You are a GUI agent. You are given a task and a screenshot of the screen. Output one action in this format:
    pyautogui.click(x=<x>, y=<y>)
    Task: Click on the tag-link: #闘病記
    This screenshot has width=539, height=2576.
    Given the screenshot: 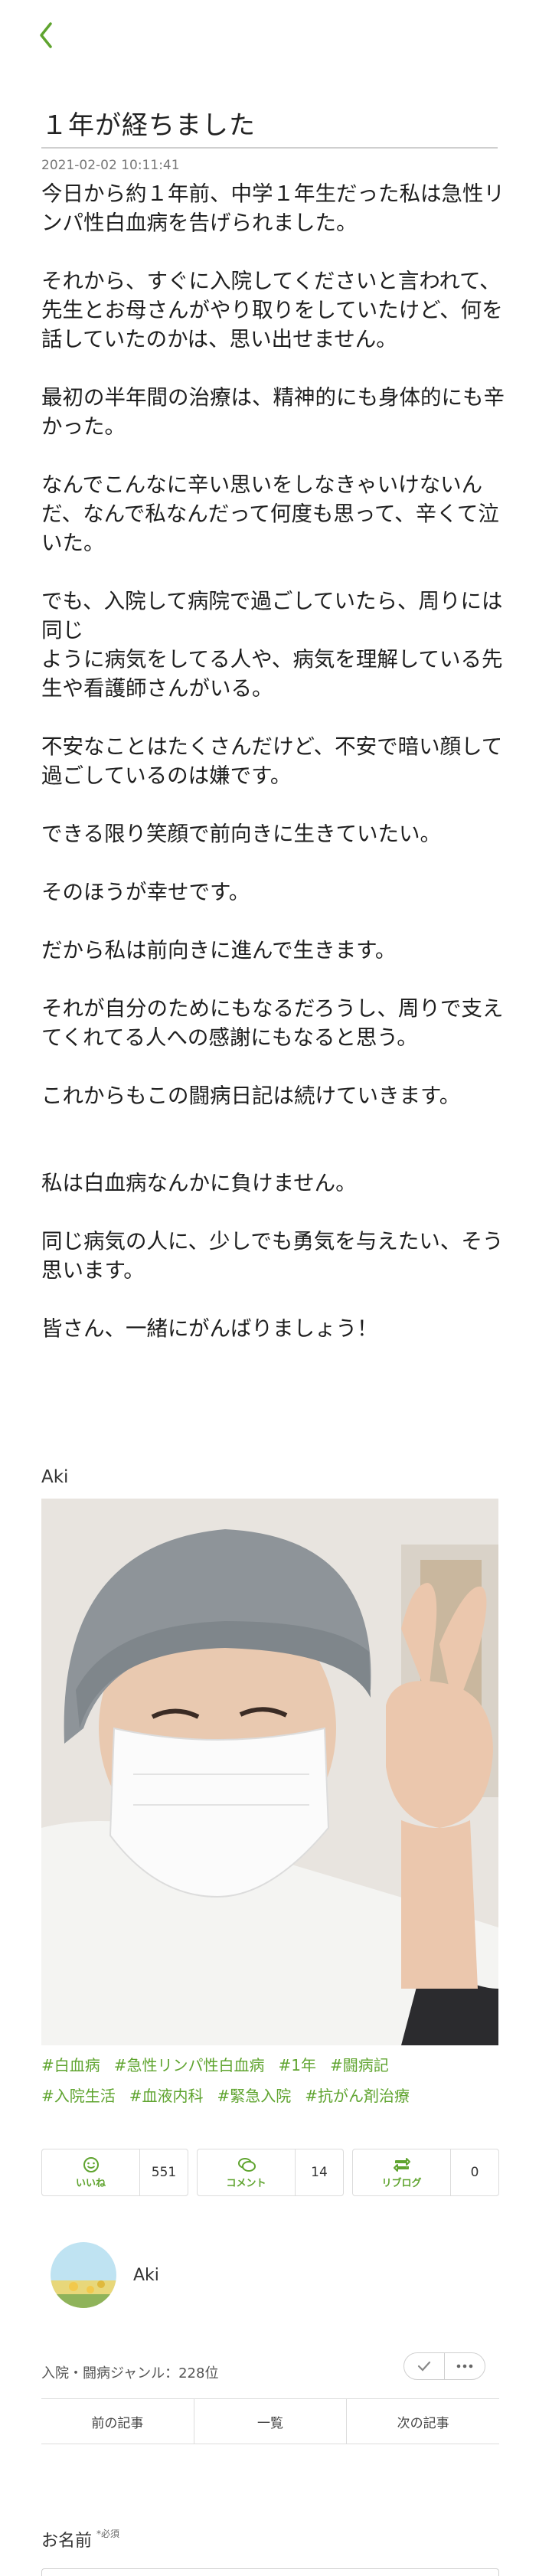 What is the action you would take?
    pyautogui.click(x=359, y=2065)
    